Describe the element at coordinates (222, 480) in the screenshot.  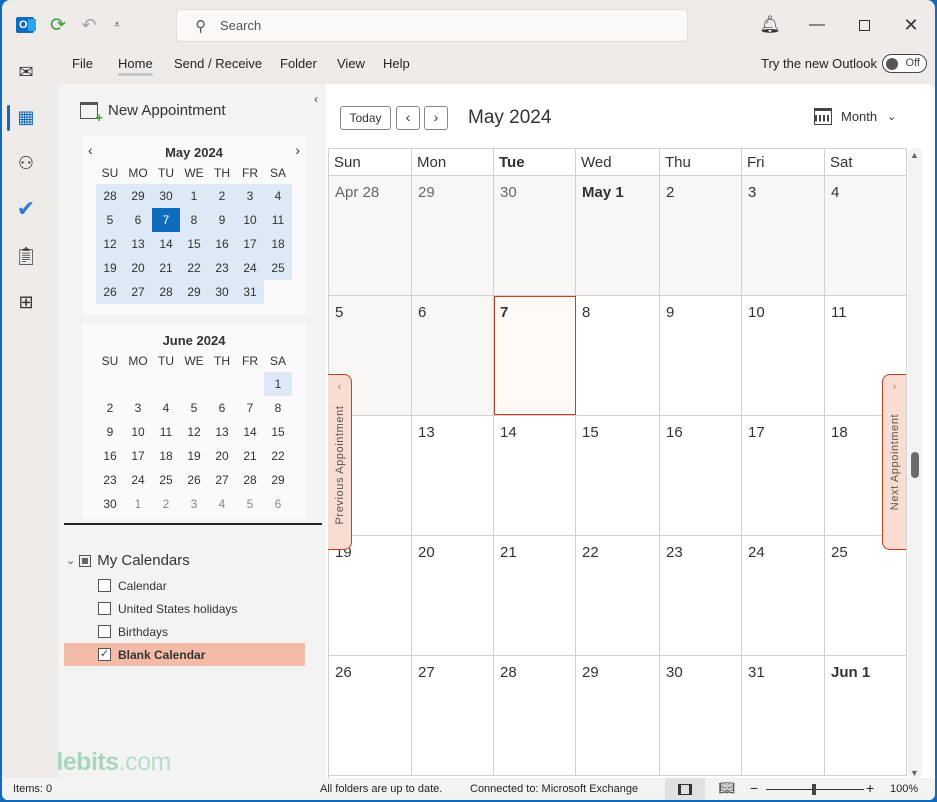
I see `mini-cal-day: 27` at that location.